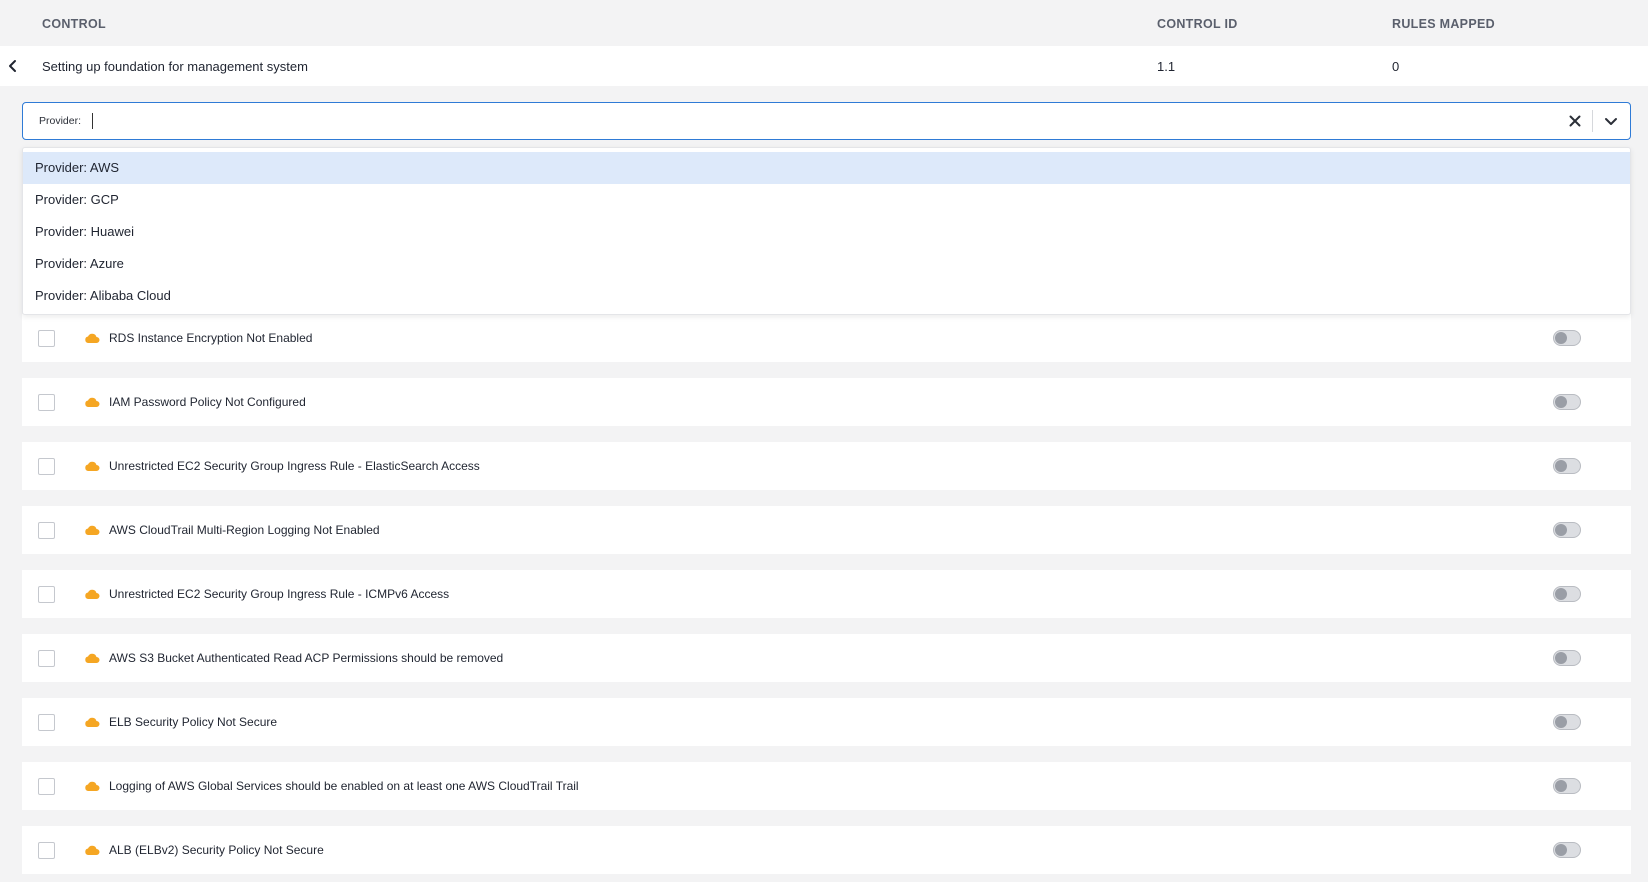  Describe the element at coordinates (826, 402) in the screenshot. I see `rule-row: IAM Password Policy Not Configured` at that location.